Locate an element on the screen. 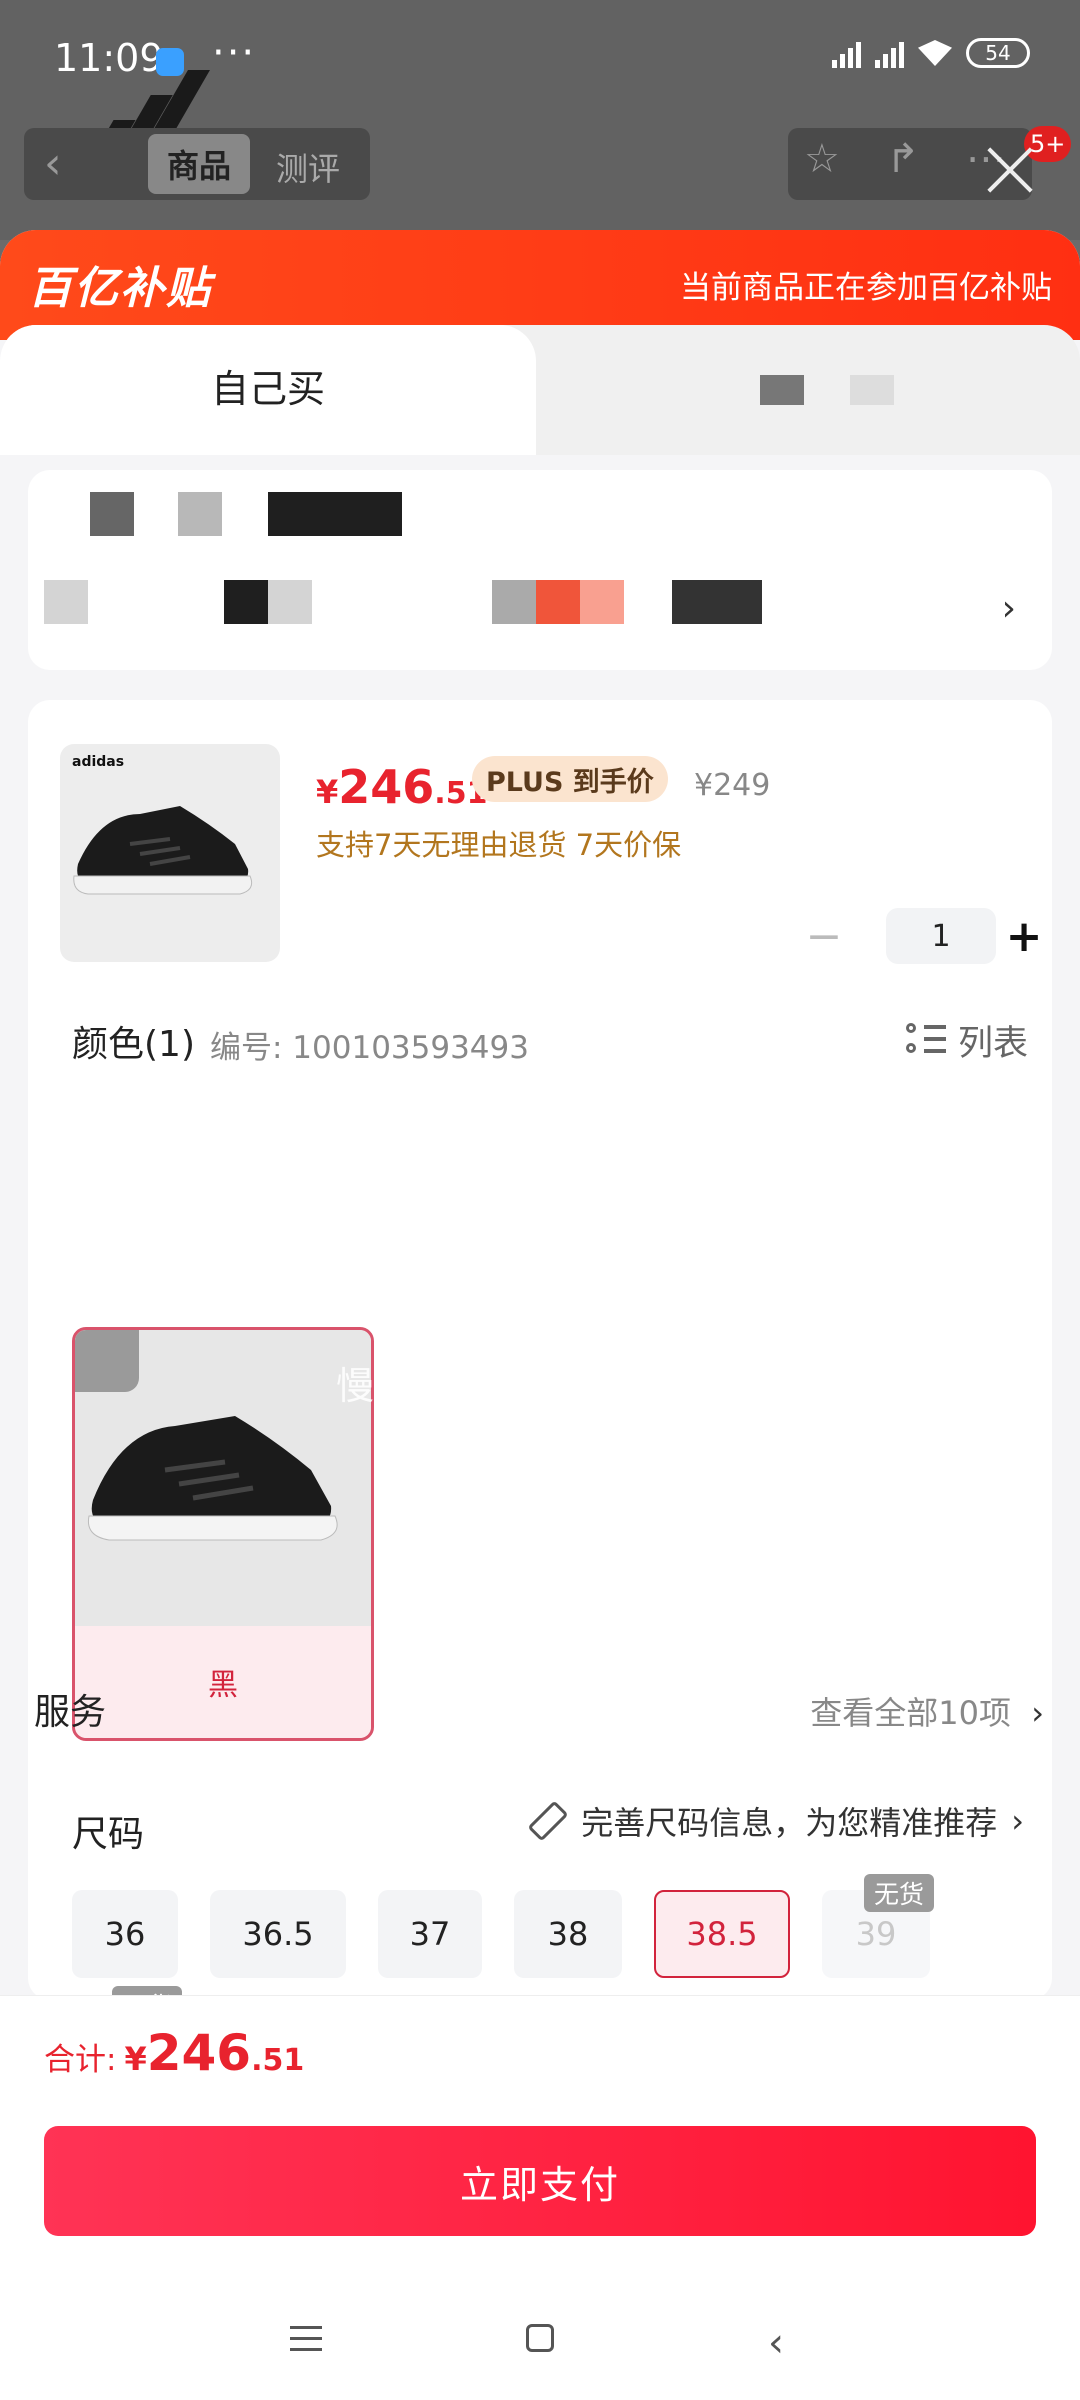 Image resolution: width=1080 pixels, height=2400 pixels. brand-badge-icon is located at coordinates (107, 1361).